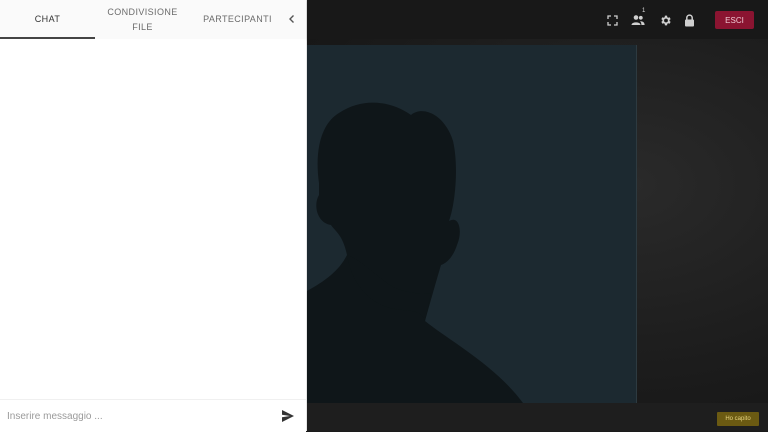  I want to click on tab-chat: CHAT, so click(47, 19).